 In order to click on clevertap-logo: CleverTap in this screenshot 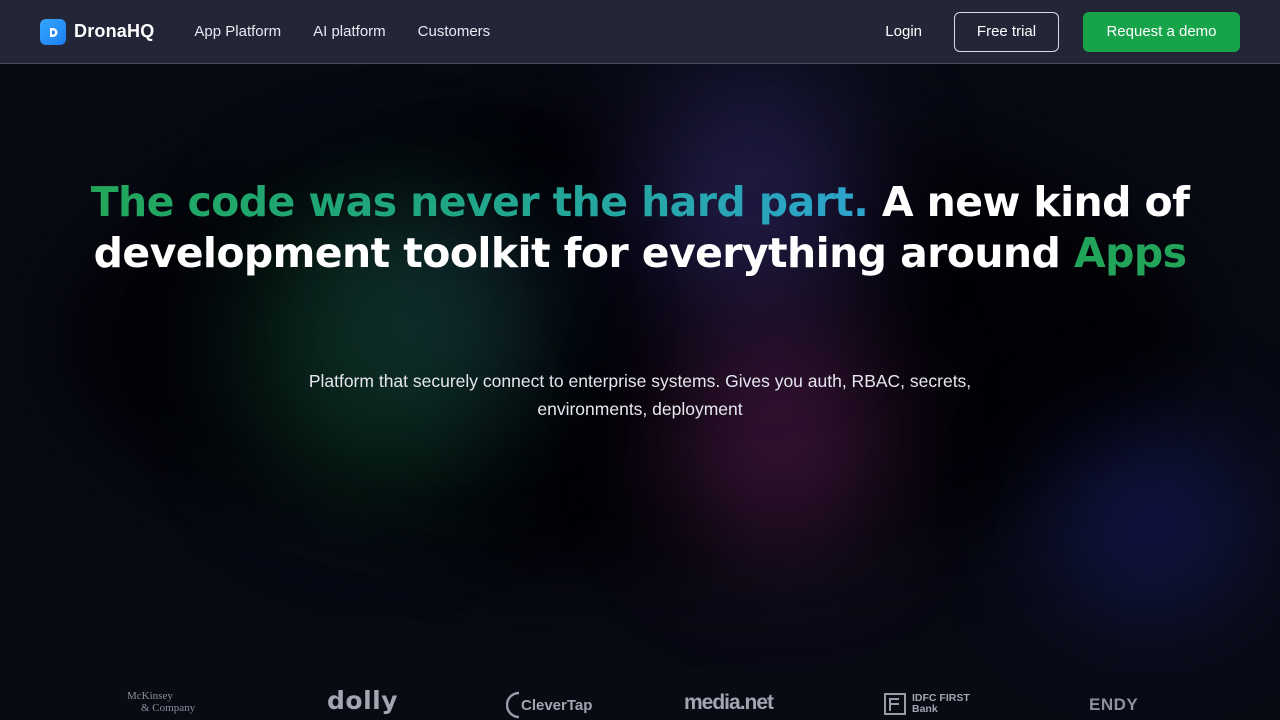, I will do `click(549, 705)`.